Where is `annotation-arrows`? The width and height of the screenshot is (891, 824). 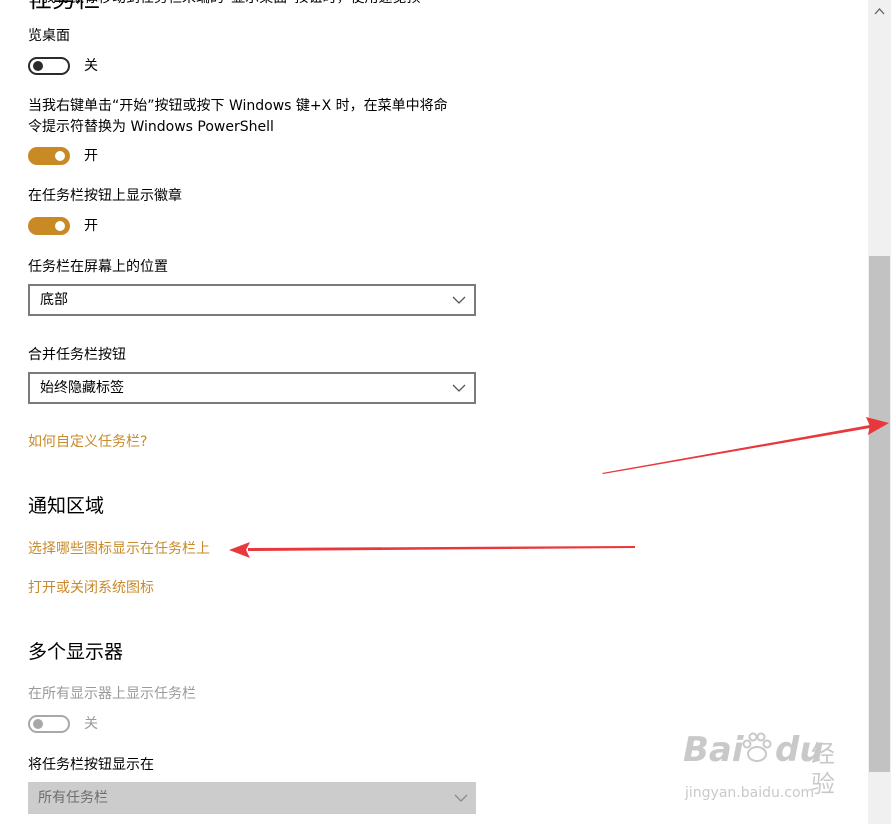 annotation-arrows is located at coordinates (559, 487).